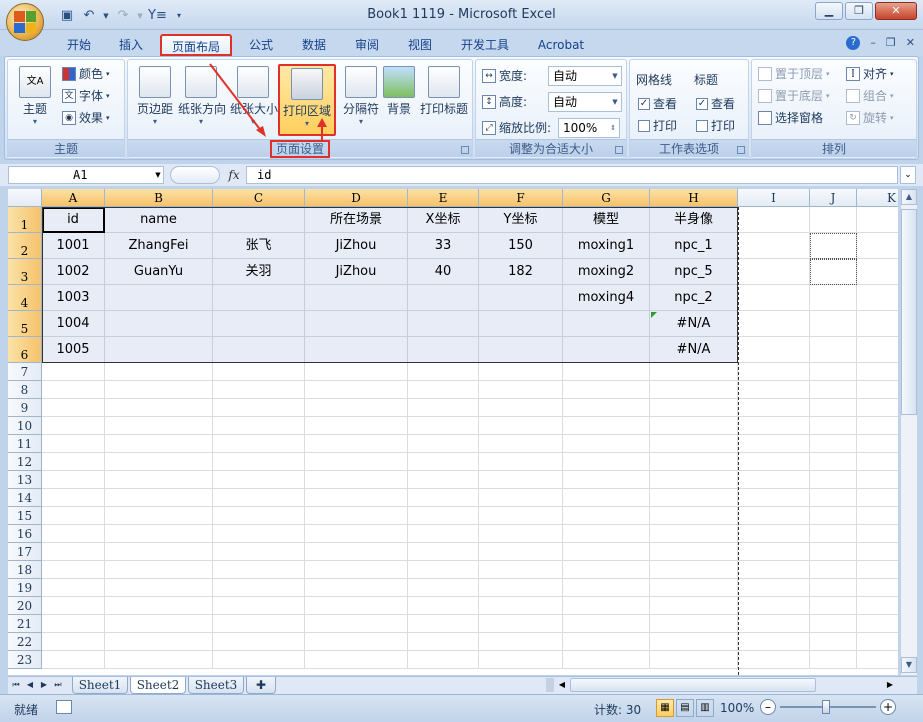 This screenshot has height=722, width=923. What do you see at coordinates (86, 175) in the screenshot?
I see `name-box: A1` at bounding box center [86, 175].